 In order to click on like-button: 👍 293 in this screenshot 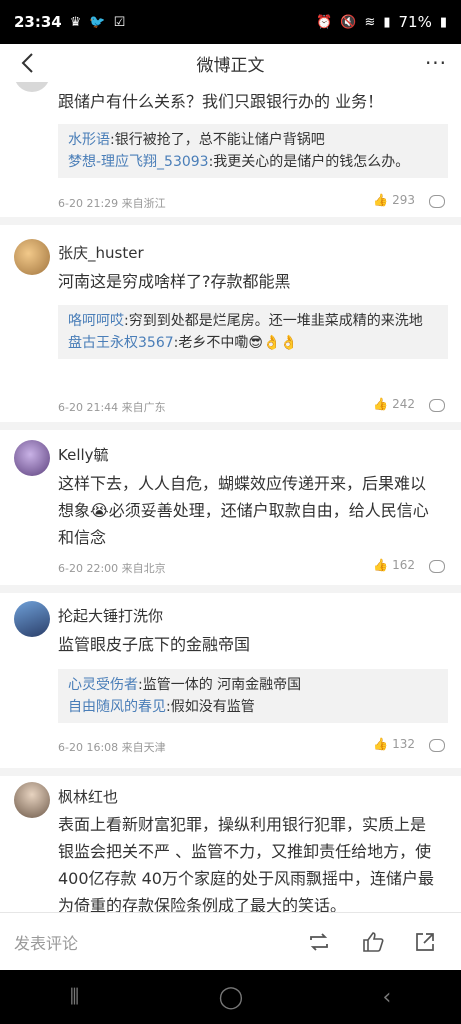, I will do `click(394, 200)`.